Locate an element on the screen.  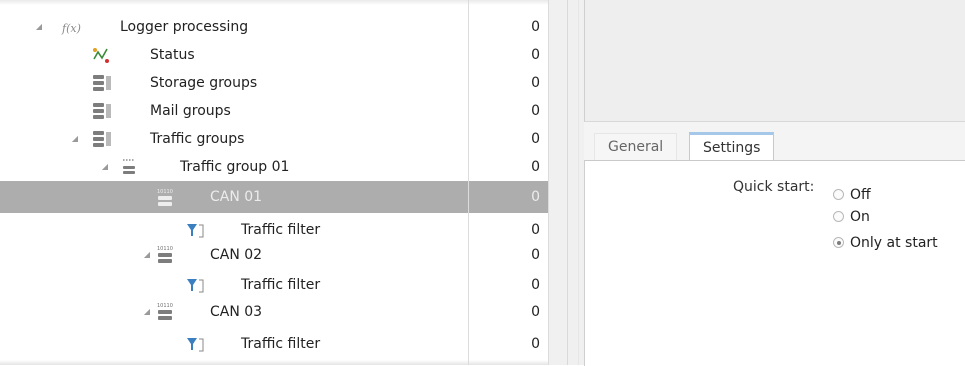
panel-splitter is located at coordinates (566, 182).